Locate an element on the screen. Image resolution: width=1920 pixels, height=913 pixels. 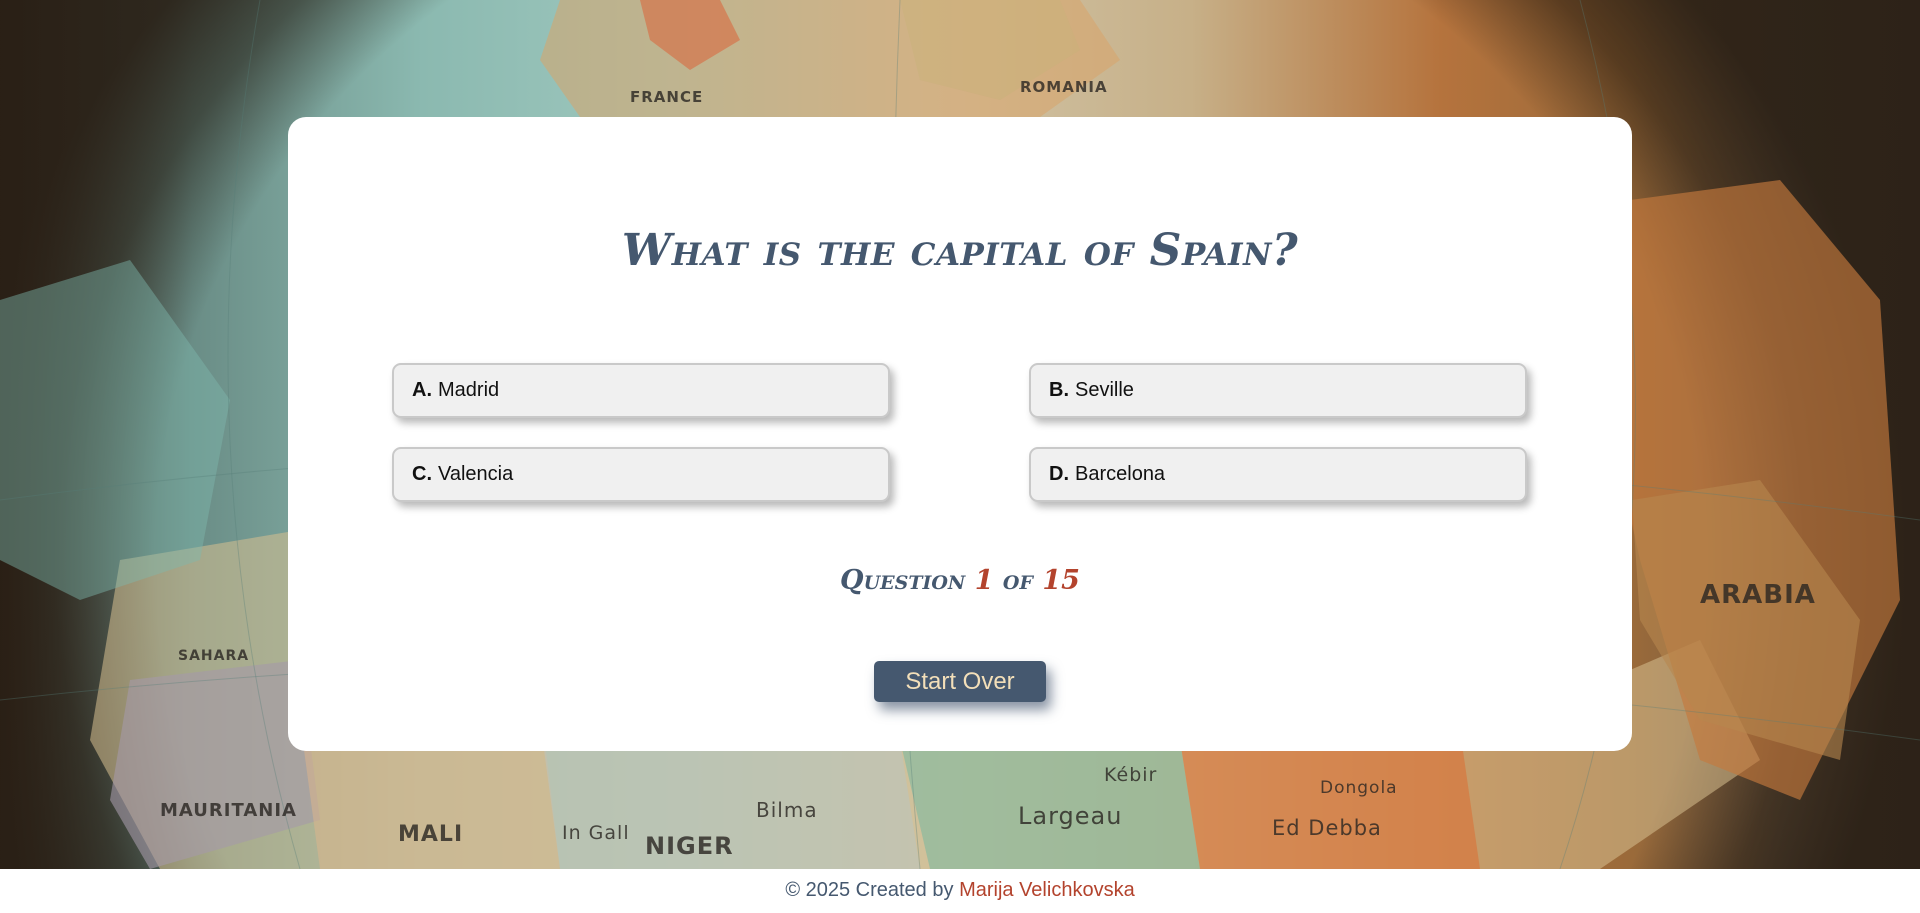
map-label: SAHARA is located at coordinates (214, 656).